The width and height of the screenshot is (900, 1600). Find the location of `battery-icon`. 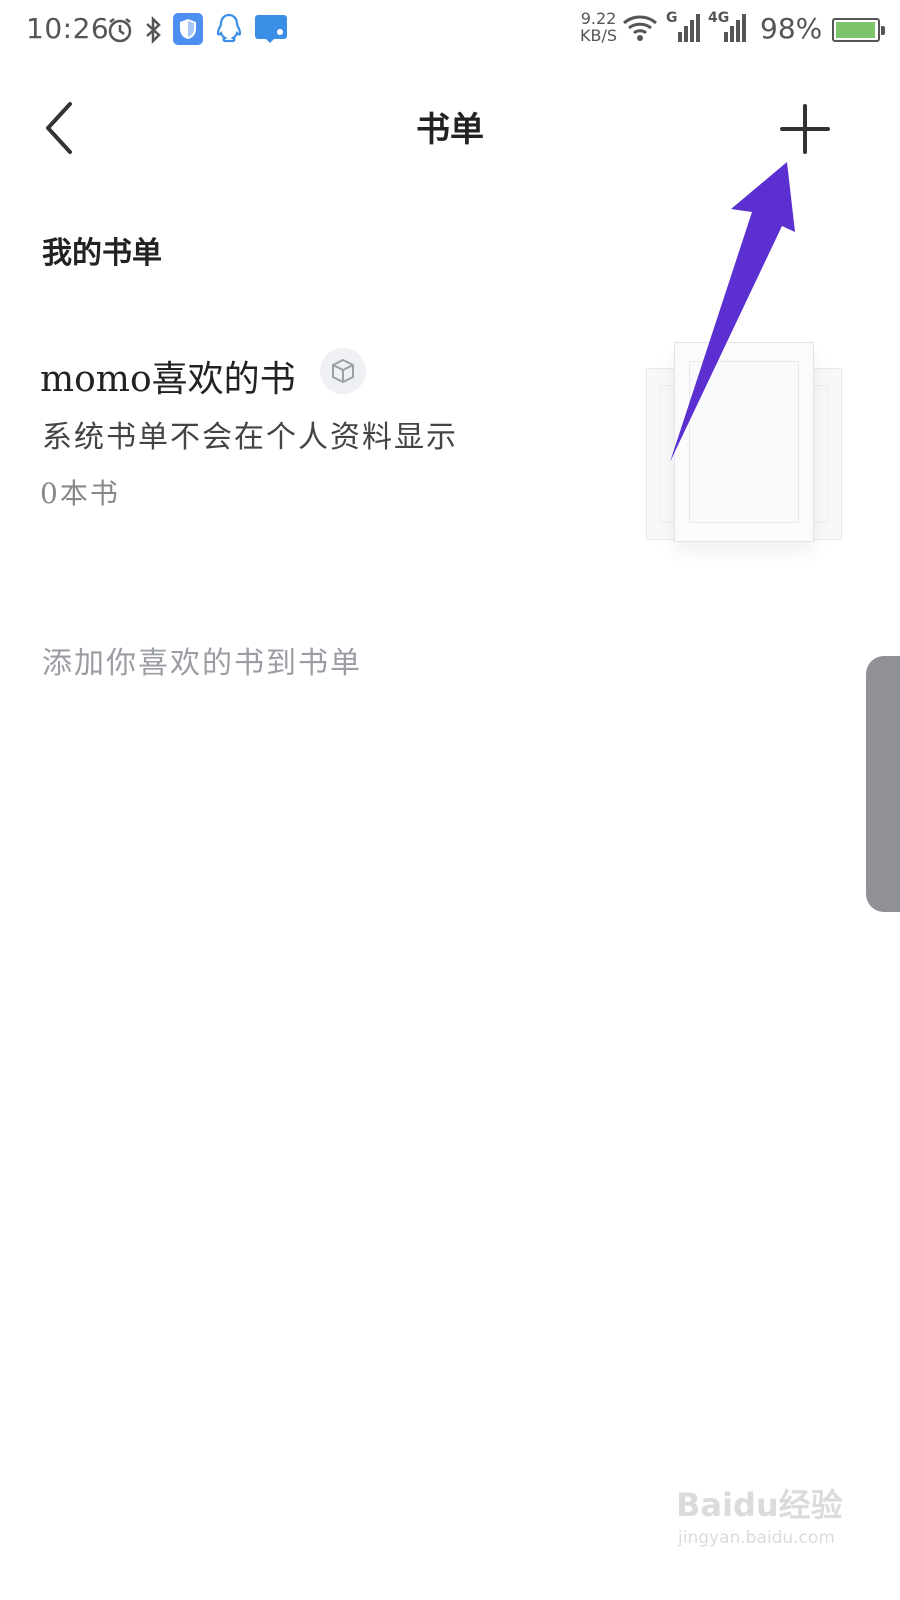

battery-icon is located at coordinates (858, 30).